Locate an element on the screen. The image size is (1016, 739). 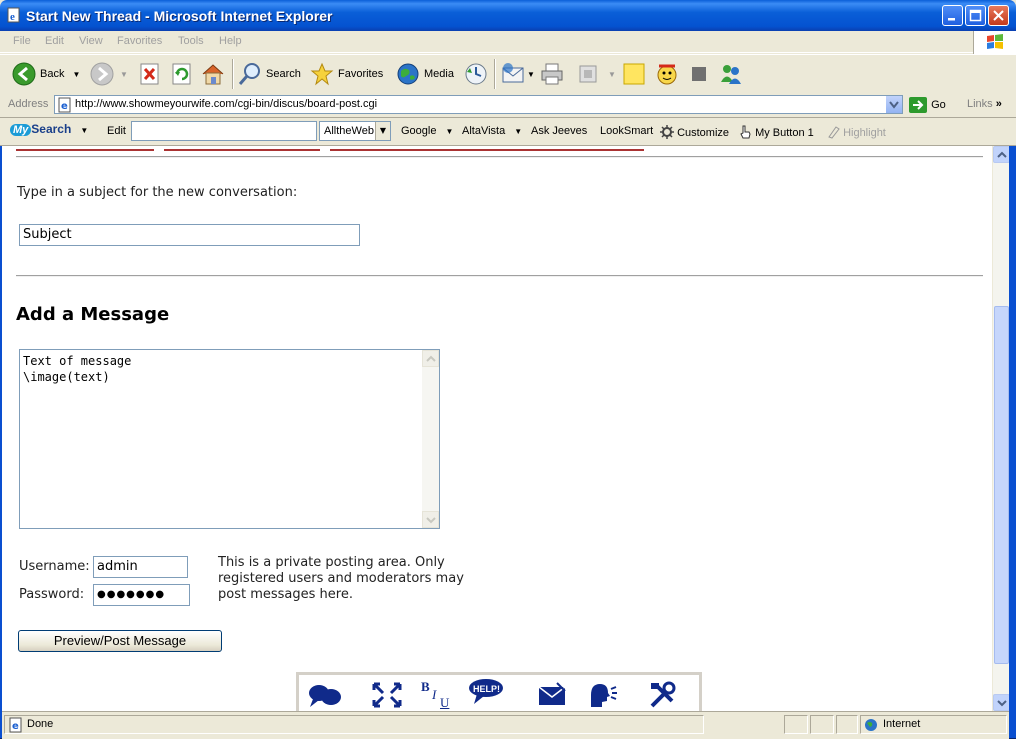
back-button: Back ▼ is located at coordinates (46, 74).